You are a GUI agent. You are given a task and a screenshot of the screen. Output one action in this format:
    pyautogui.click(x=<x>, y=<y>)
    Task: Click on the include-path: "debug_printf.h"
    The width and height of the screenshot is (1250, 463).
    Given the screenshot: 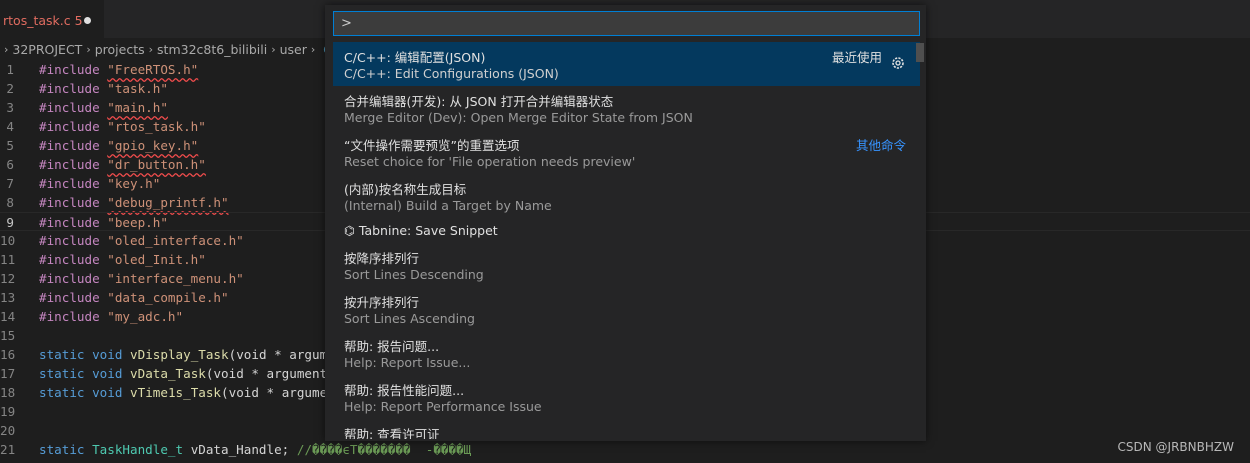 What is the action you would take?
    pyautogui.click(x=168, y=202)
    